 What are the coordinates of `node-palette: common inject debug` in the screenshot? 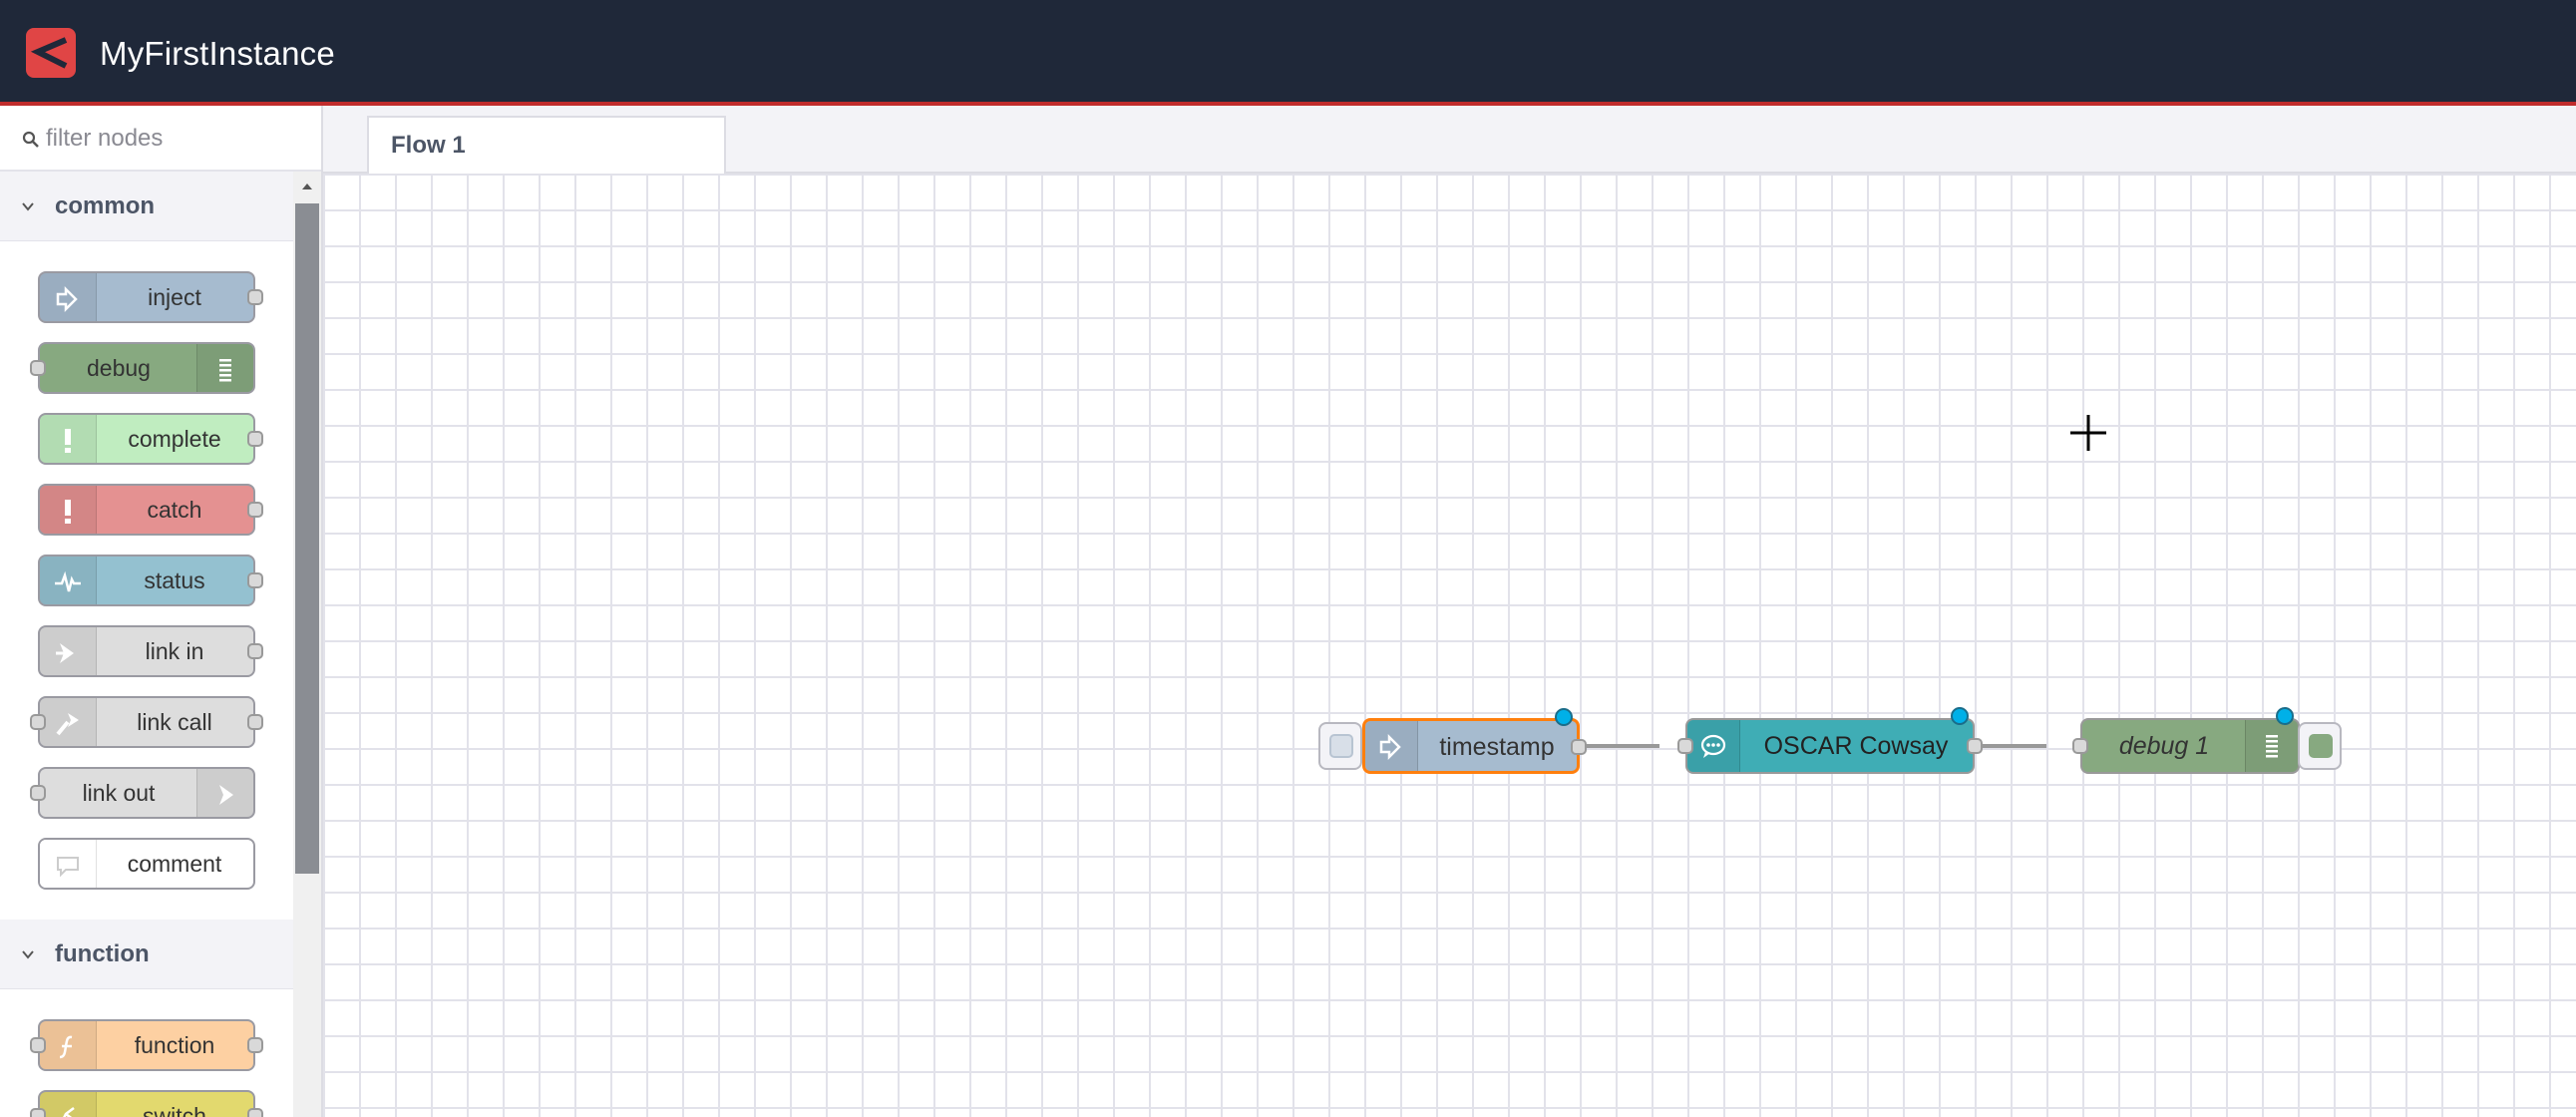 It's located at (161, 611).